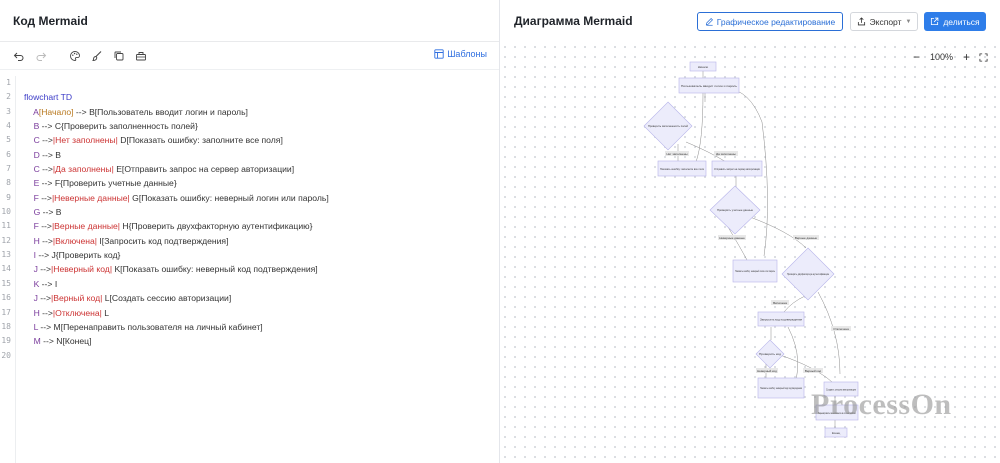 Image resolution: width=1000 pixels, height=463 pixels. What do you see at coordinates (709, 85) in the screenshot?
I see `node-b: Пользователь вводит логин и пароль` at bounding box center [709, 85].